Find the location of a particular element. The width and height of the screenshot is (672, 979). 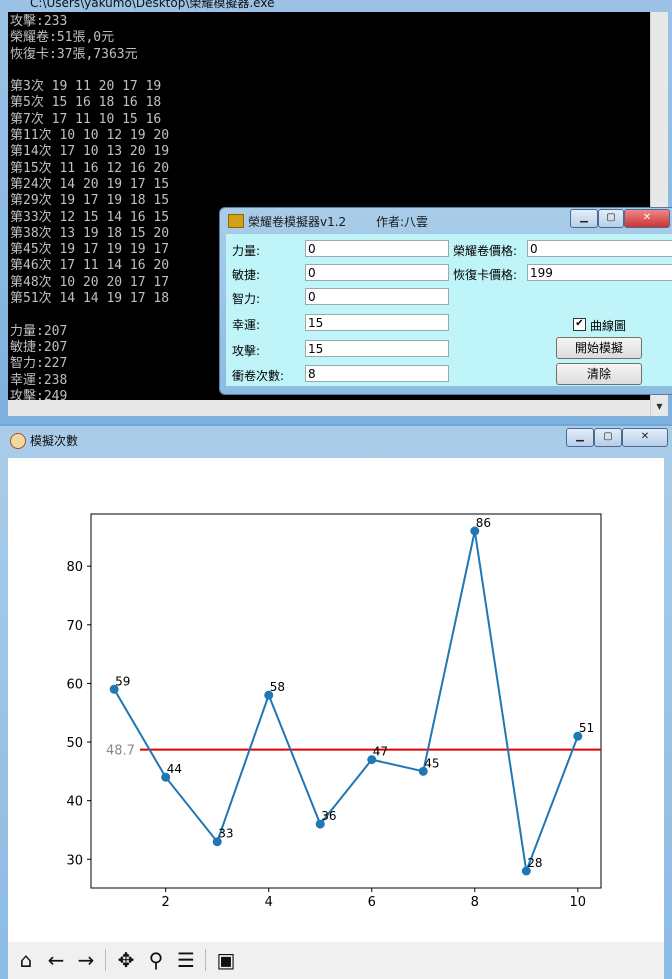

checkmark-icon: ✔ is located at coordinates (579, 323).